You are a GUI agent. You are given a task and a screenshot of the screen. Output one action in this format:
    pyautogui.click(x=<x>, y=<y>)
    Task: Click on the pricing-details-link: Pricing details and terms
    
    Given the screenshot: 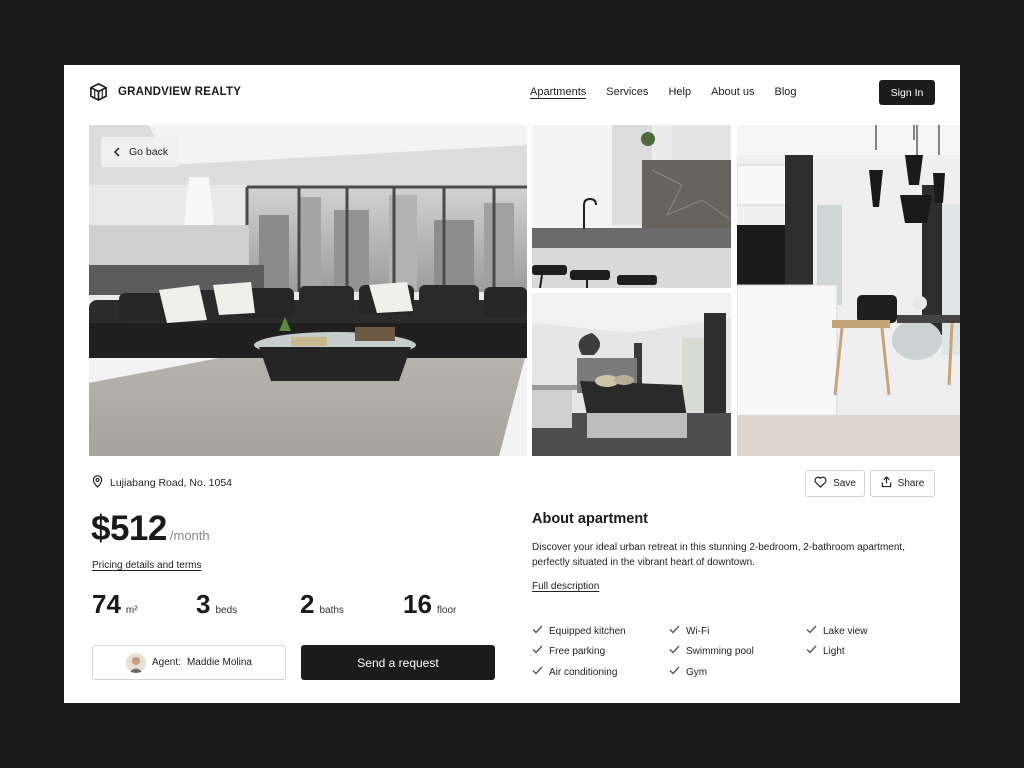 What is the action you would take?
    pyautogui.click(x=147, y=565)
    